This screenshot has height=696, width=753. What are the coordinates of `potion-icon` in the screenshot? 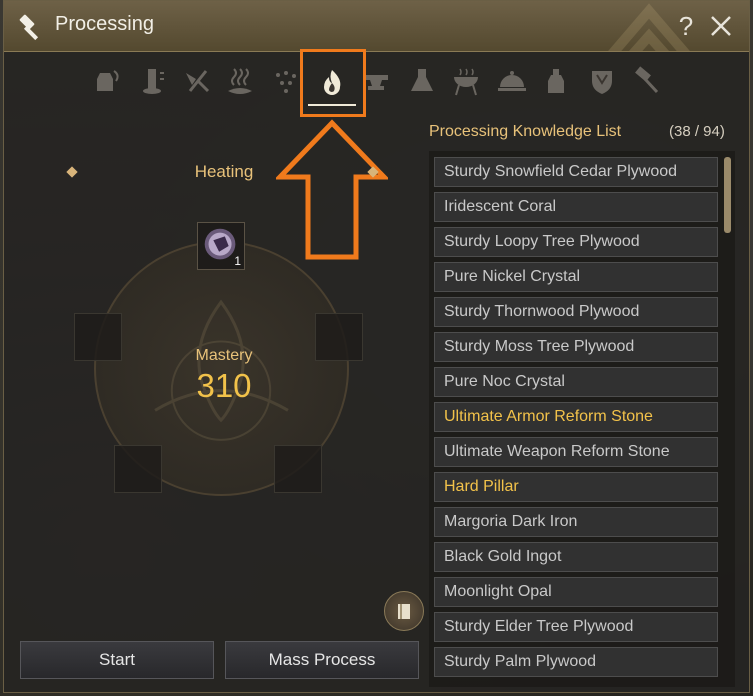 It's located at (556, 81).